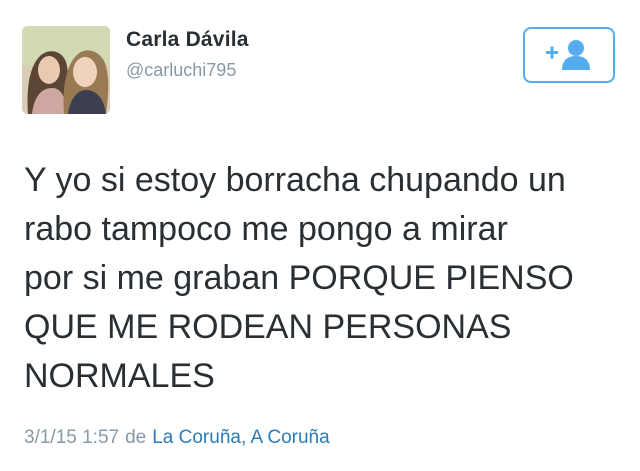 The height and width of the screenshot is (471, 640). I want to click on tweet-metadata: 3/1/15 1:57 de La Coruña, A Coruña, so click(177, 438).